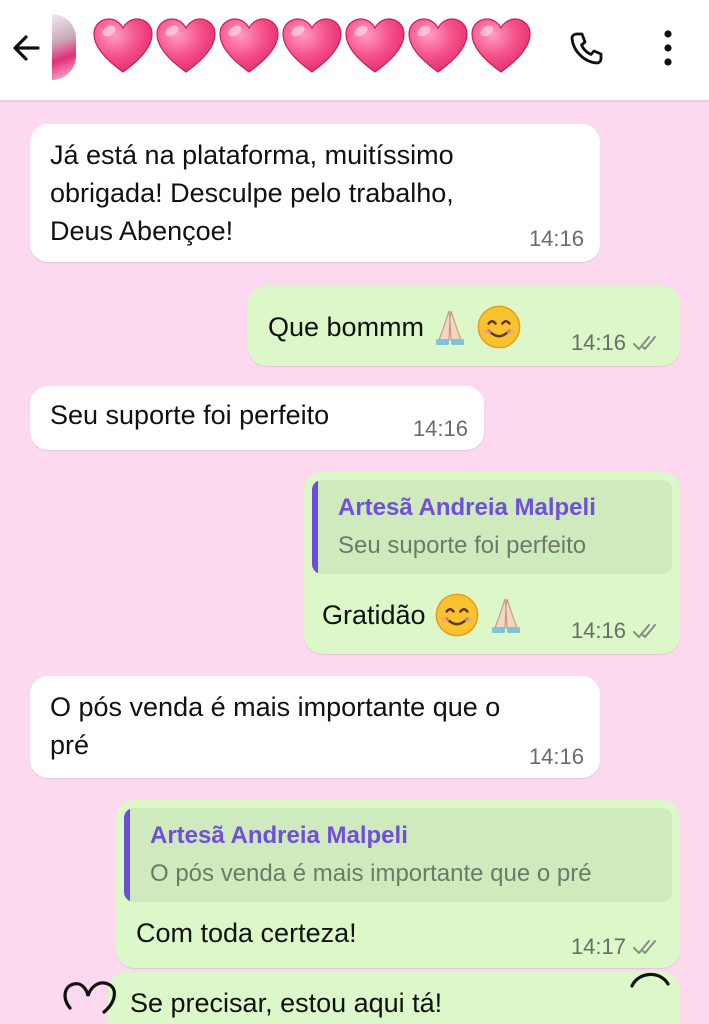 The height and width of the screenshot is (1024, 709). What do you see at coordinates (286, 1003) in the screenshot?
I see `message-text: Se precisar, estou aqui tá!` at bounding box center [286, 1003].